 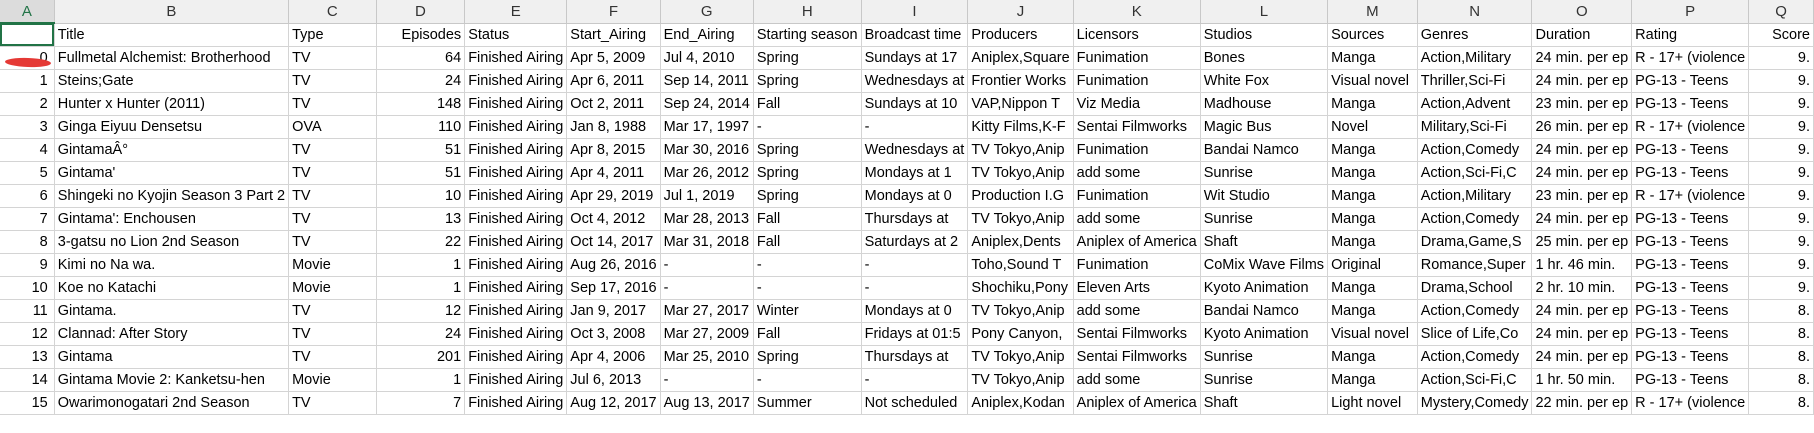 I want to click on cell-G: Mar 31, 2018, so click(x=707, y=242).